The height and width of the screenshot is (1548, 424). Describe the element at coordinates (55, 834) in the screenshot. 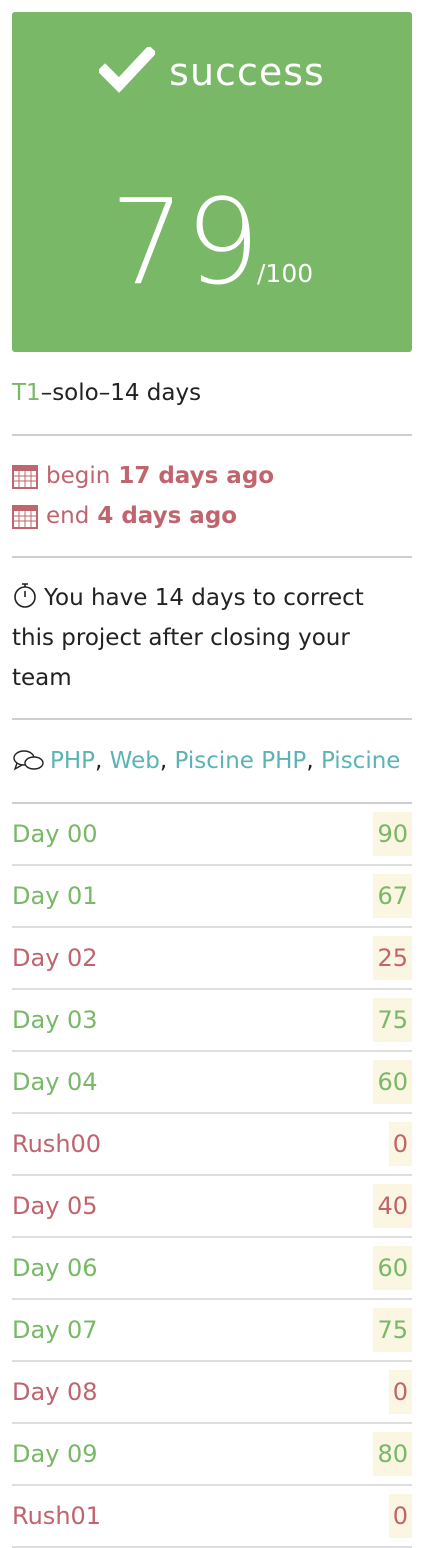

I see `project-name: Day 00` at that location.